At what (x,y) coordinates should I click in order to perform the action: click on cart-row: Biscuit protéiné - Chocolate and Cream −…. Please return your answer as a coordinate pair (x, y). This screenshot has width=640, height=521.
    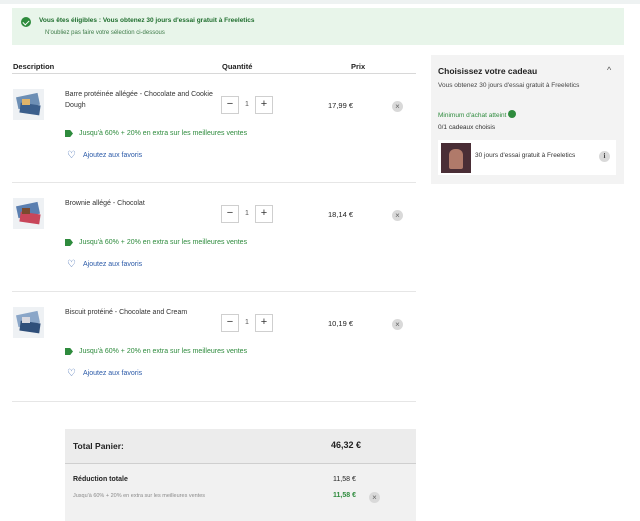
    Looking at the image, I should click on (214, 346).